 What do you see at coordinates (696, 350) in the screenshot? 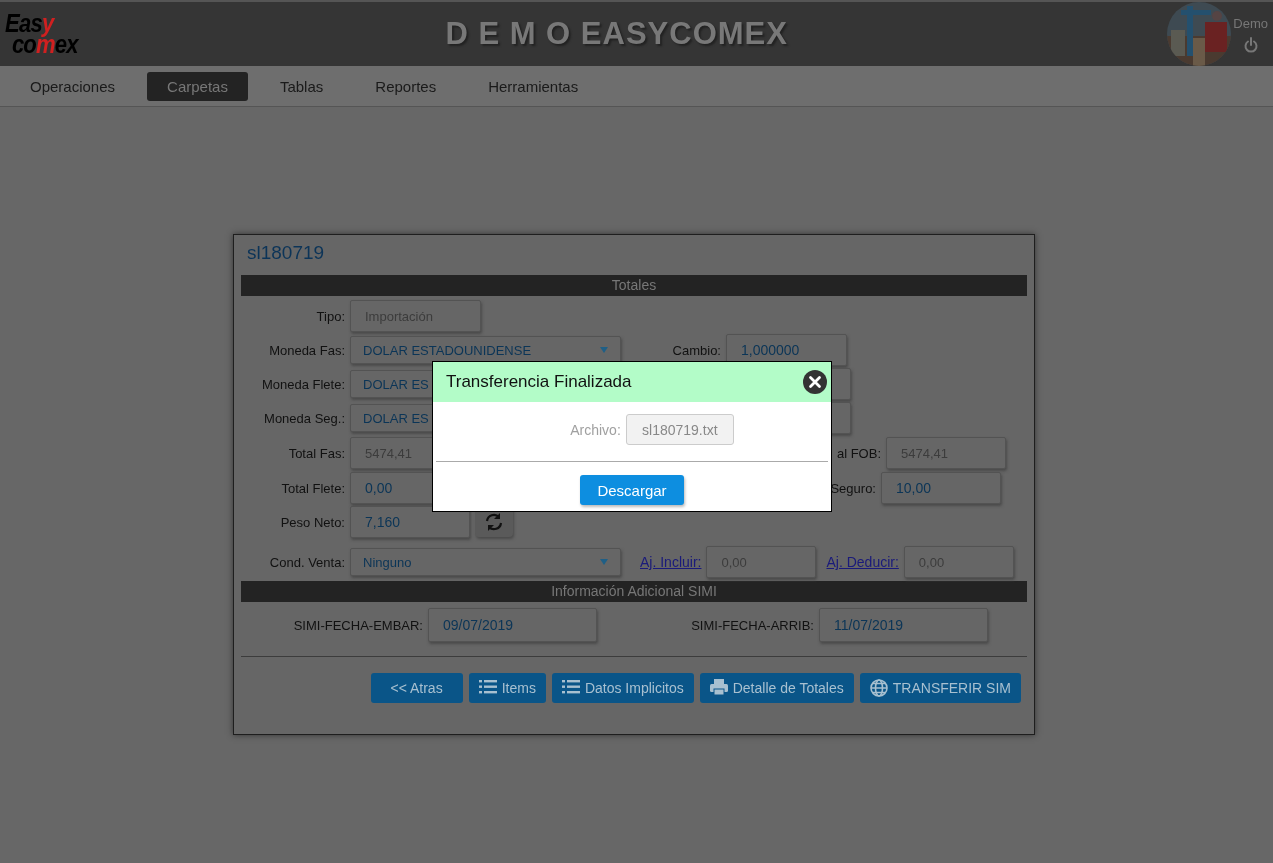
I see `field-label: Cambio:` at bounding box center [696, 350].